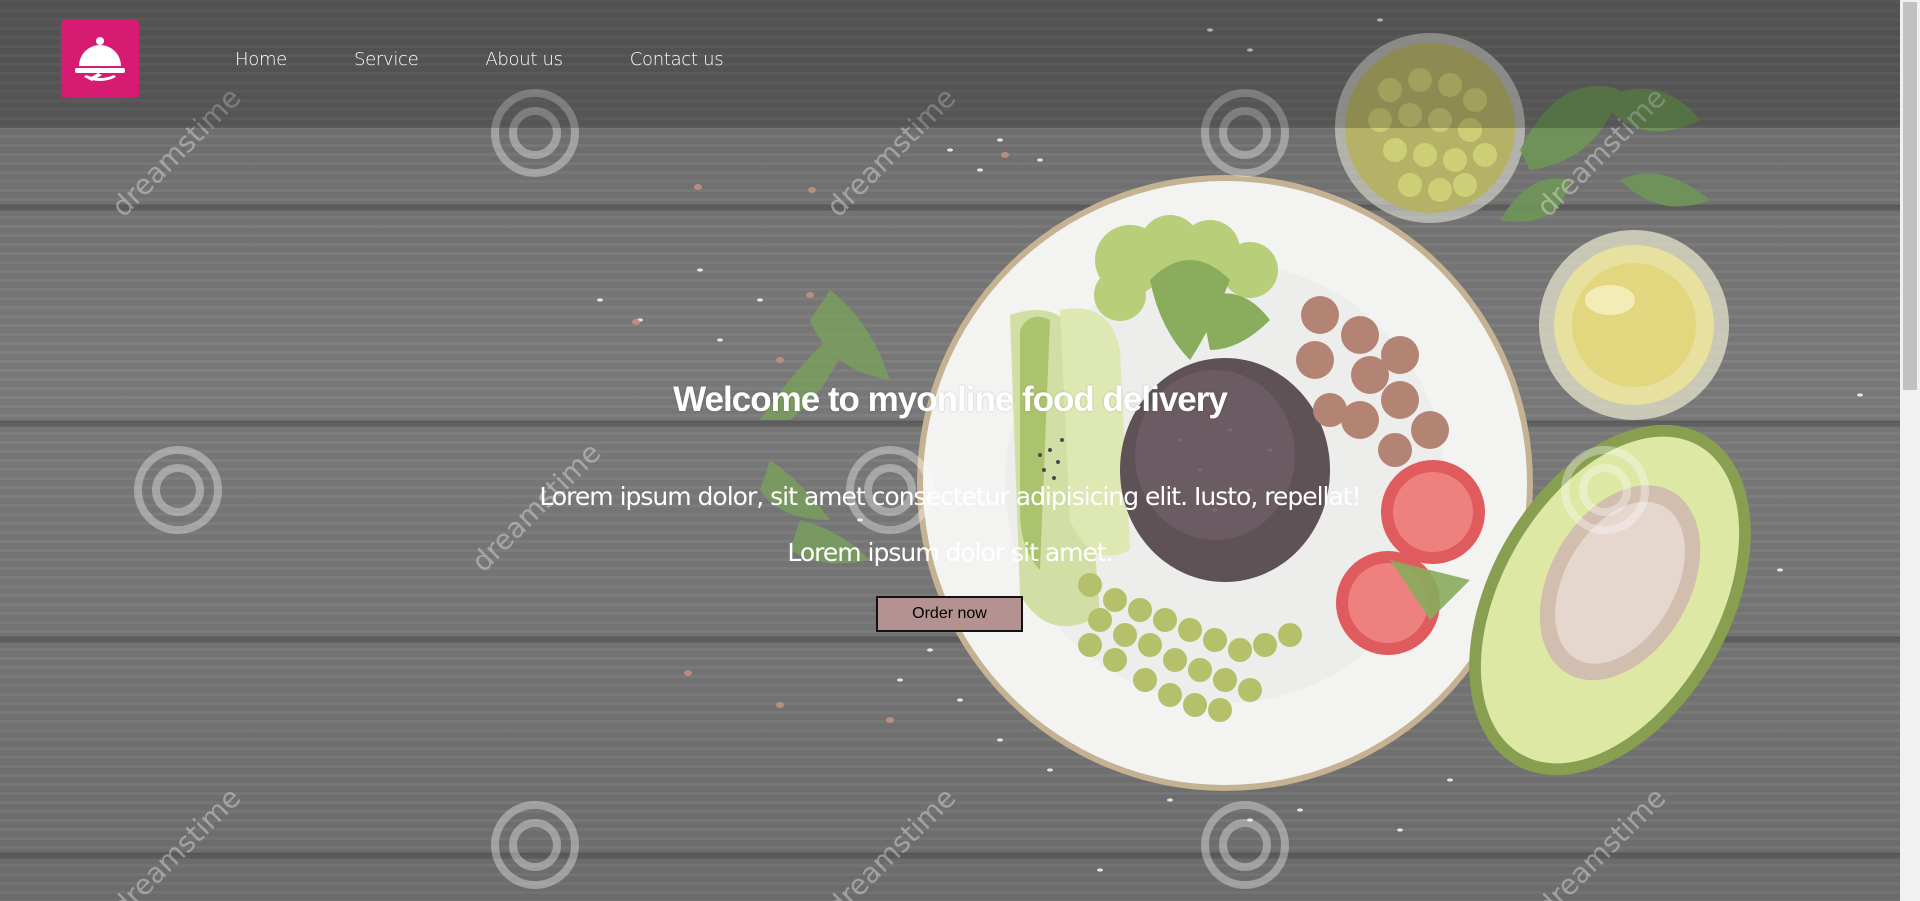  Describe the element at coordinates (677, 59) in the screenshot. I see `nav-contact-link: Contact us` at that location.